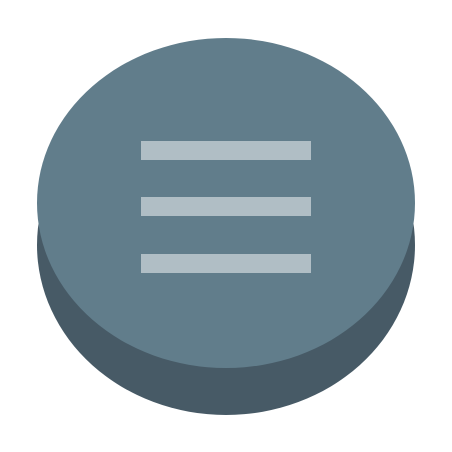 Image resolution: width=452 pixels, height=452 pixels. What do you see at coordinates (226, 150) in the screenshot?
I see `menu-icon-bar-top` at bounding box center [226, 150].